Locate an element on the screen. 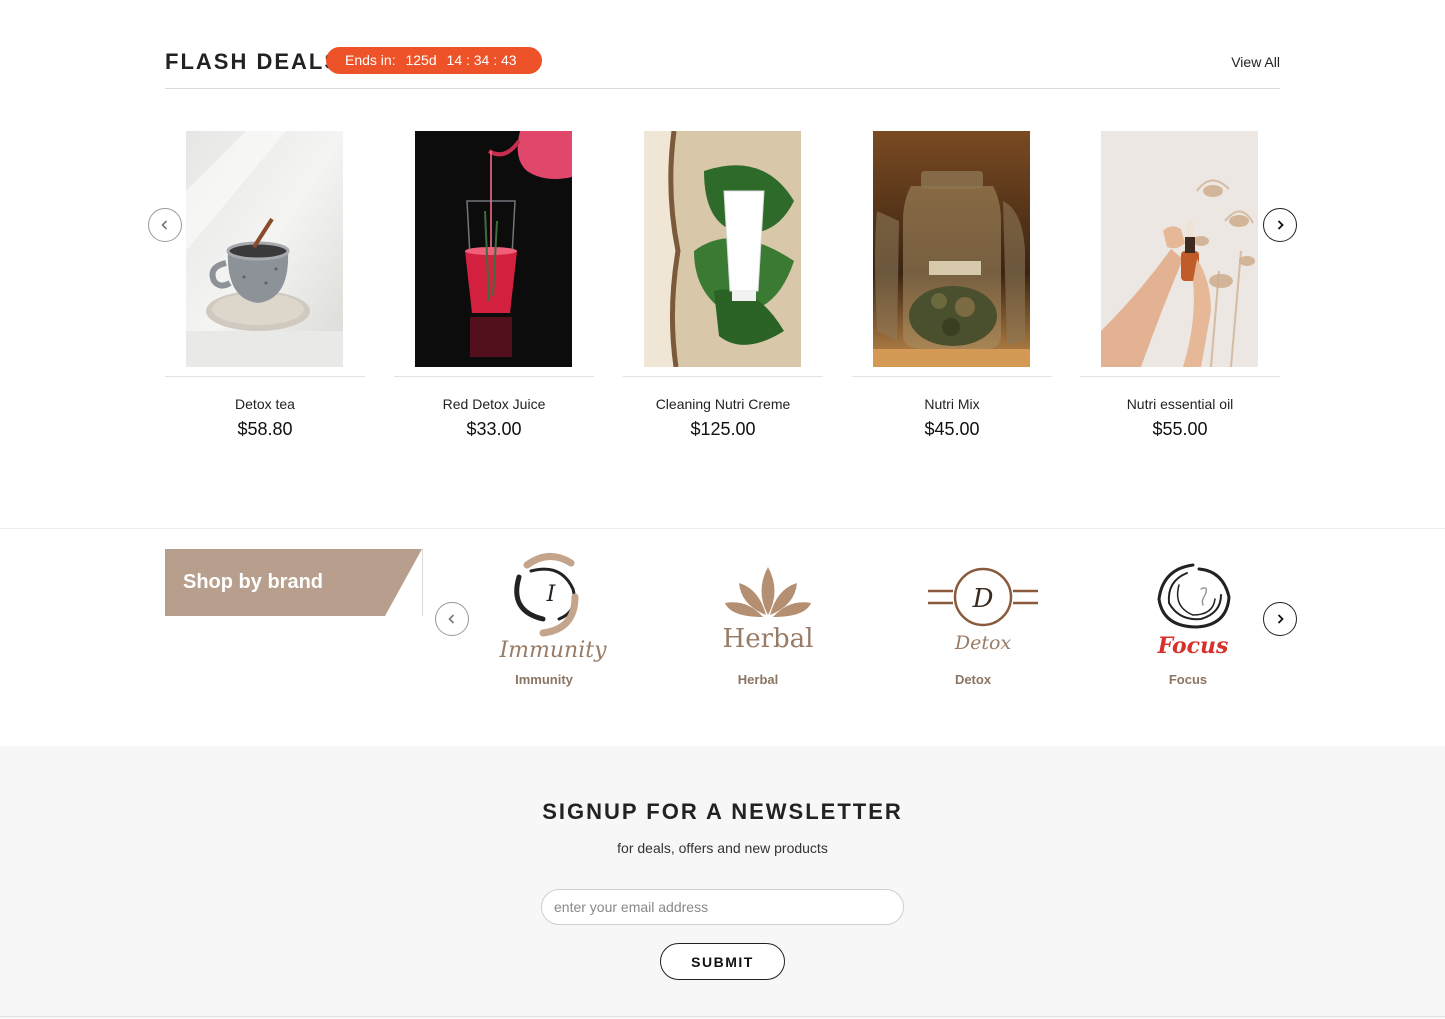  view-all-link: View All is located at coordinates (1255, 62).